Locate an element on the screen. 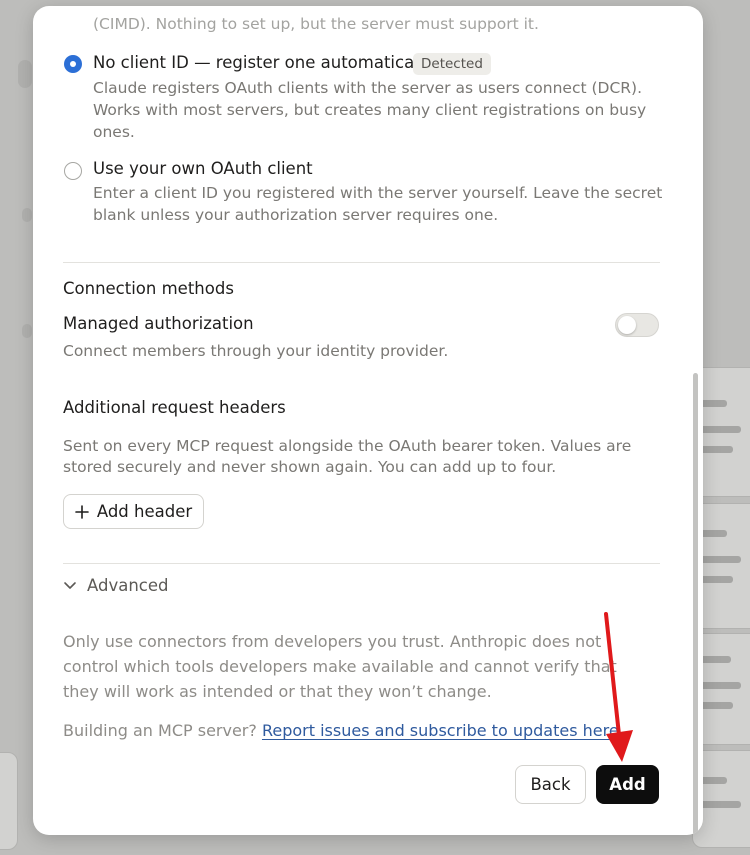 The image size is (750, 855). managed-authorization-title: Managed authorization is located at coordinates (158, 323).